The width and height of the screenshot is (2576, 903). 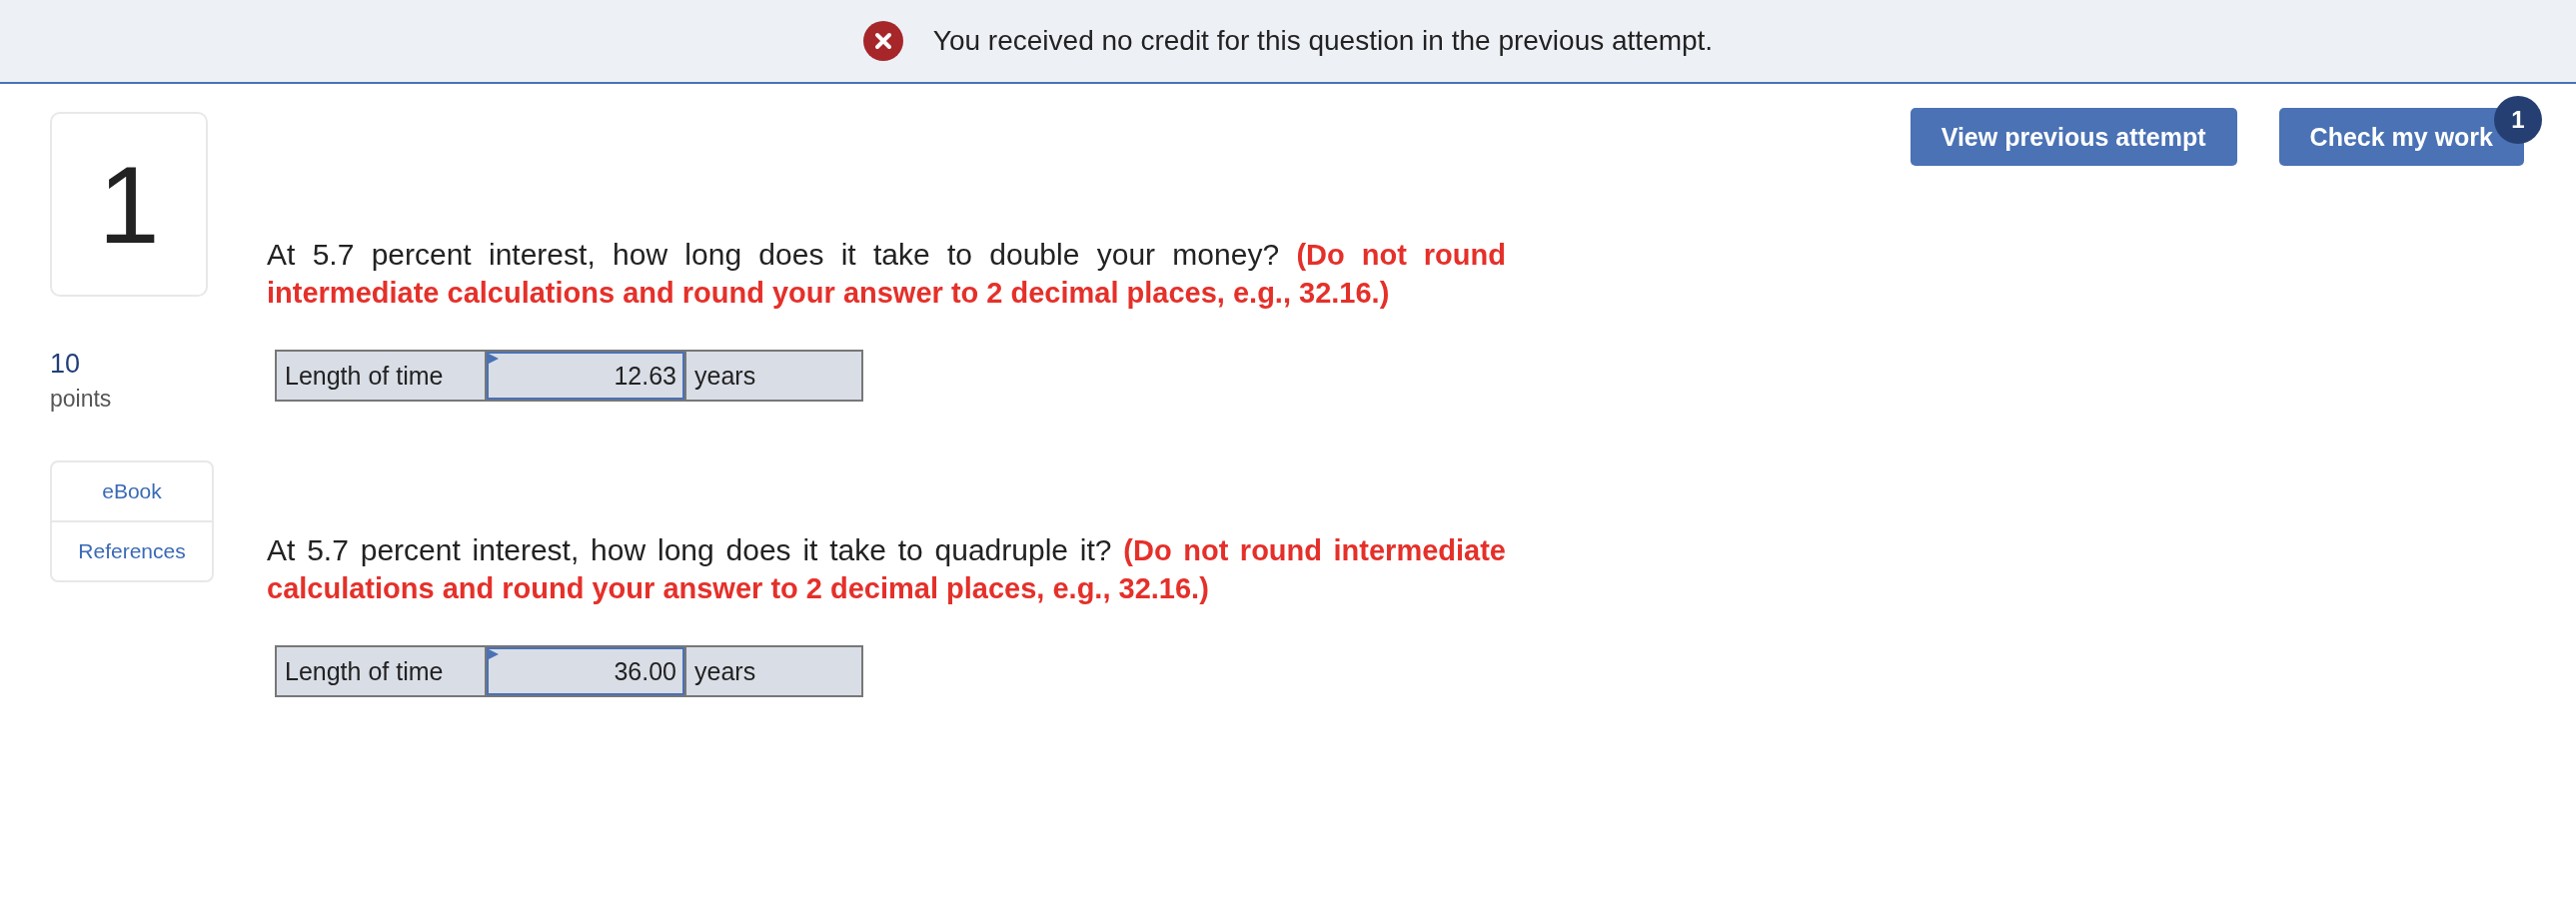 I want to click on resource-link: eBook, so click(x=132, y=491).